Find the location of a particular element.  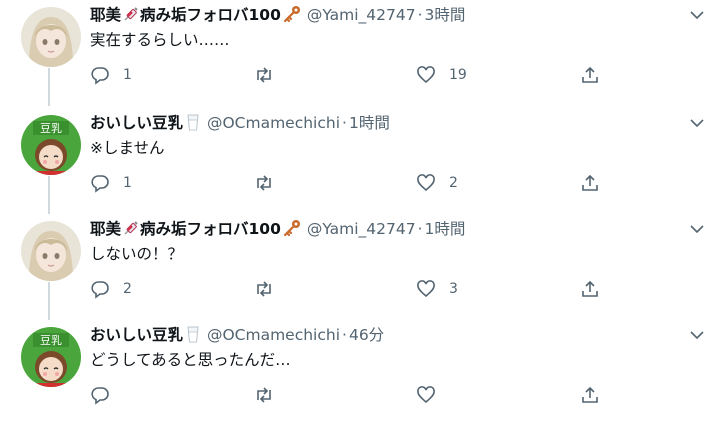

like-count: 3 is located at coordinates (453, 289).